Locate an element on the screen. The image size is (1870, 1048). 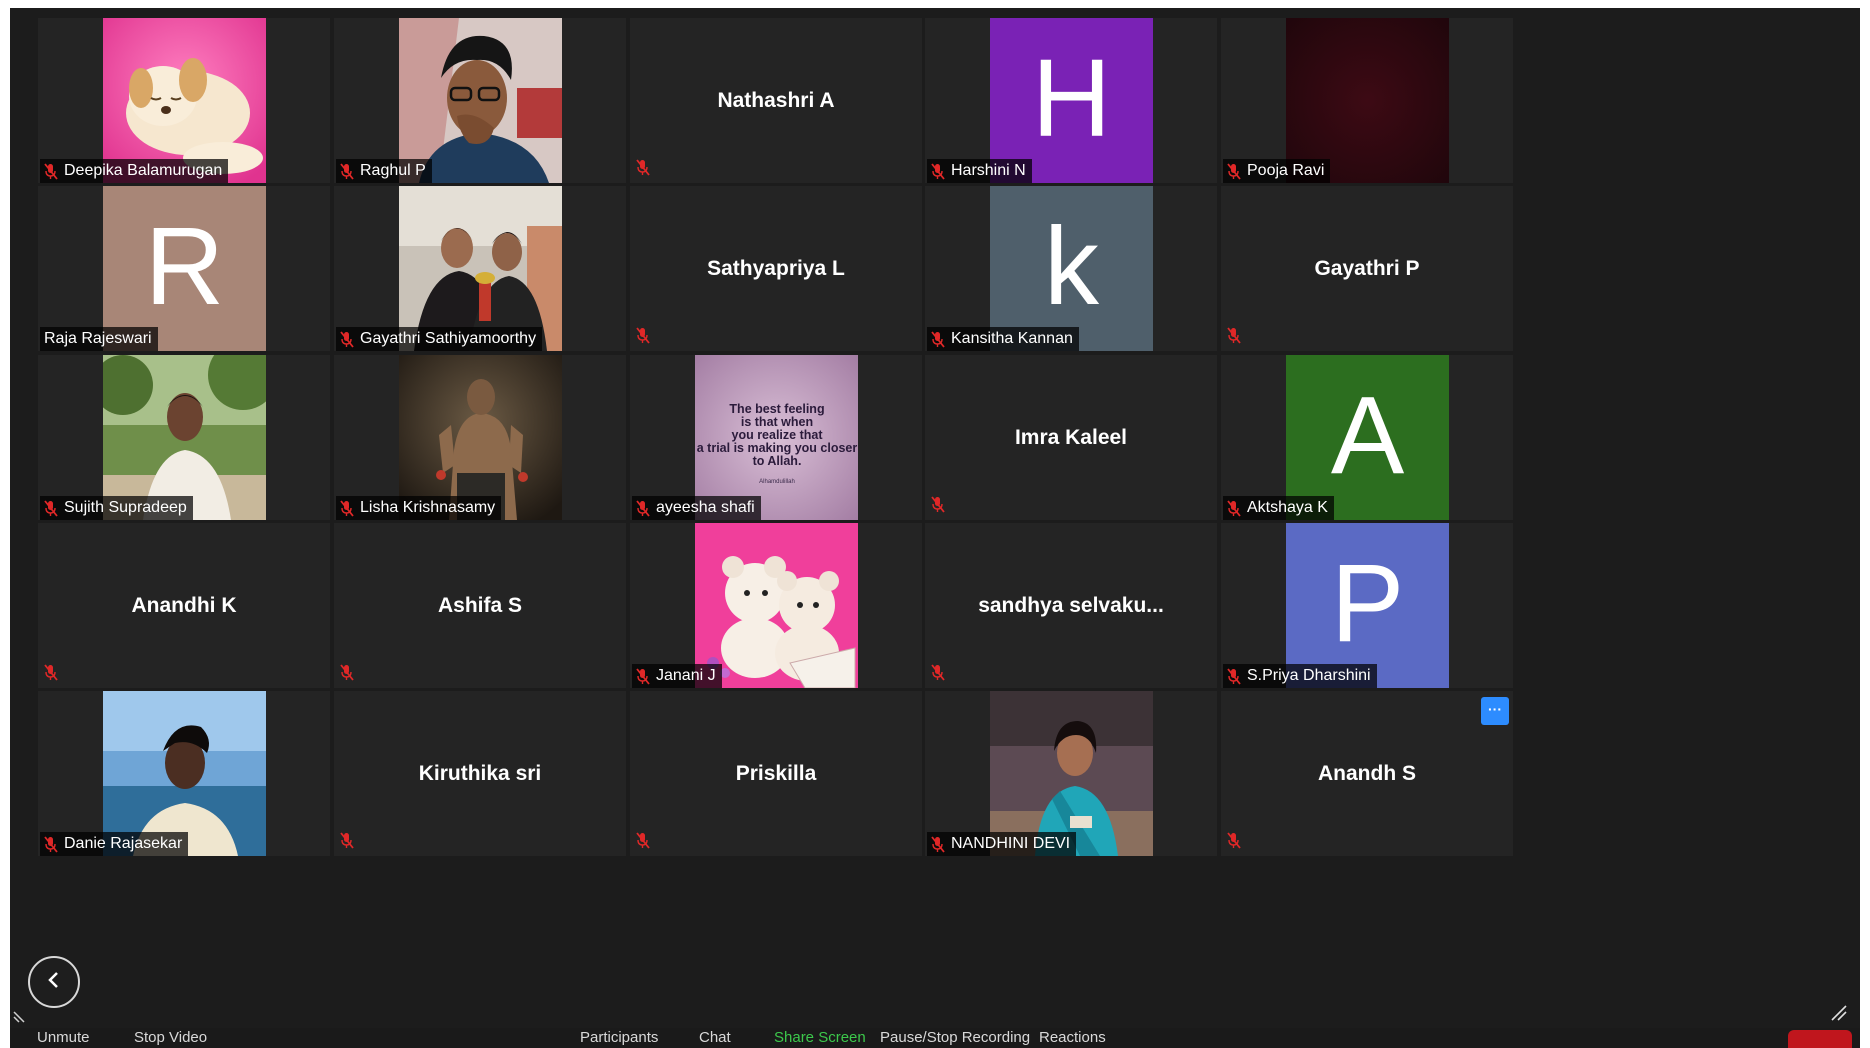
participant-tile: Janani J is located at coordinates (776, 605).